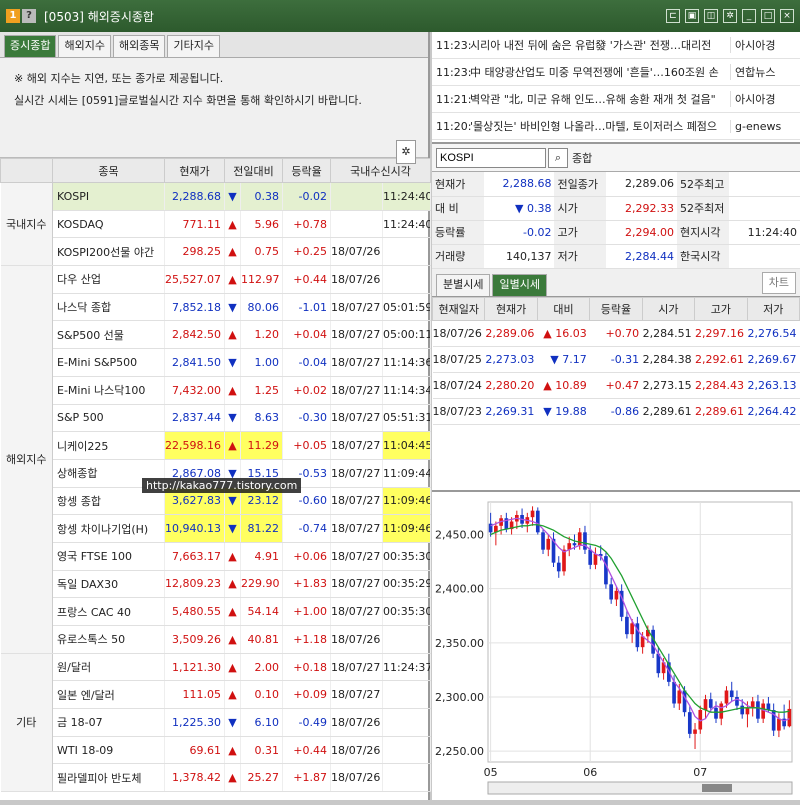  I want to click on col-price: 현재가, so click(194, 170).